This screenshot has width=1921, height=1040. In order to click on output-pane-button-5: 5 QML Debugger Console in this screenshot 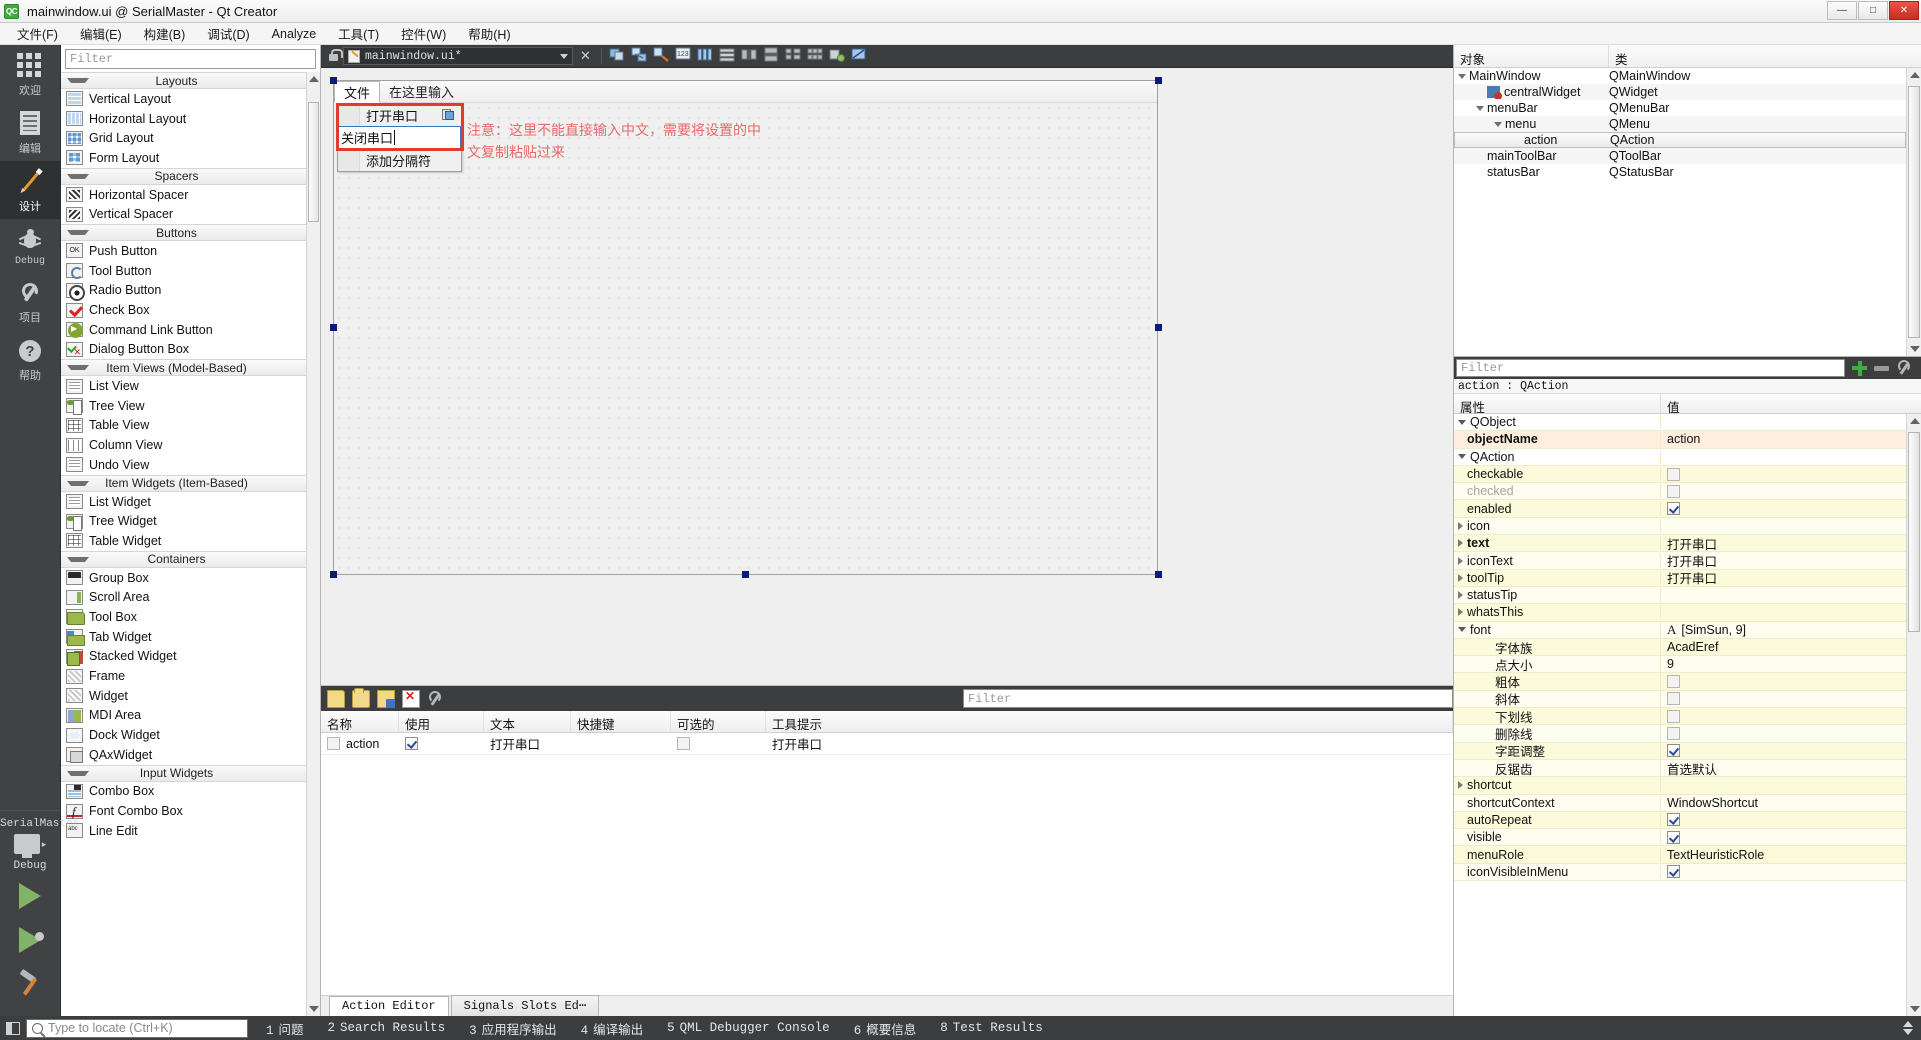, I will do `click(748, 1028)`.